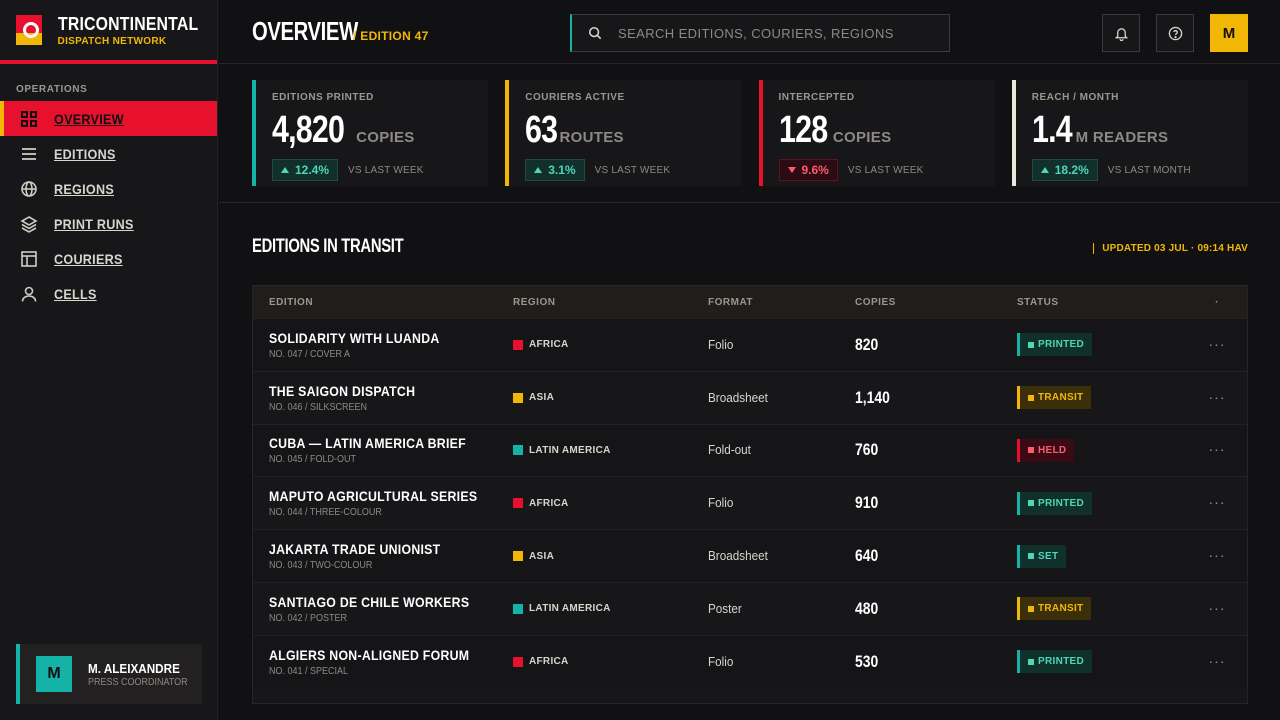 The height and width of the screenshot is (720, 1280). I want to click on column-header-copies: Copies, so click(936, 302).